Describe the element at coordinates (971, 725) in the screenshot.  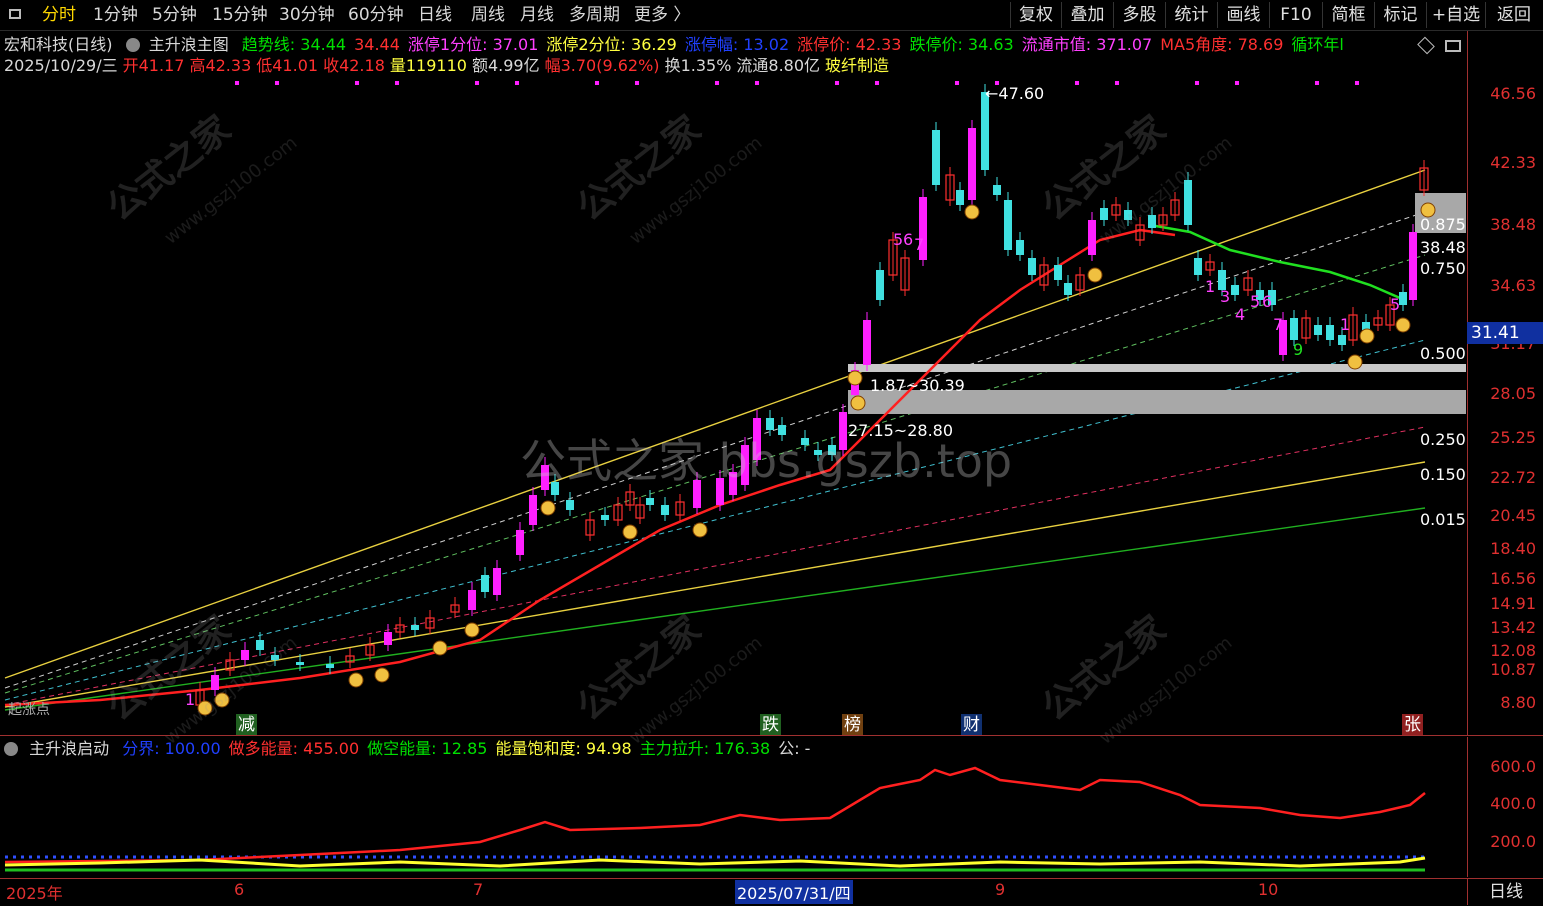
I see `event-label-finance: 财` at that location.